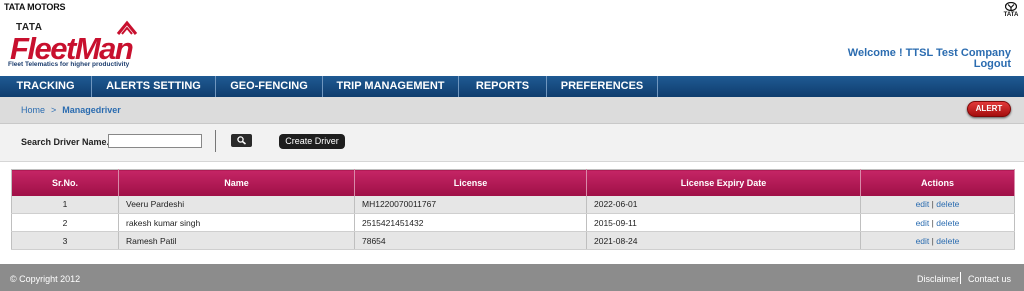 This screenshot has height=291, width=1024. Describe the element at coordinates (960, 278) in the screenshot. I see `footer-divider` at that location.